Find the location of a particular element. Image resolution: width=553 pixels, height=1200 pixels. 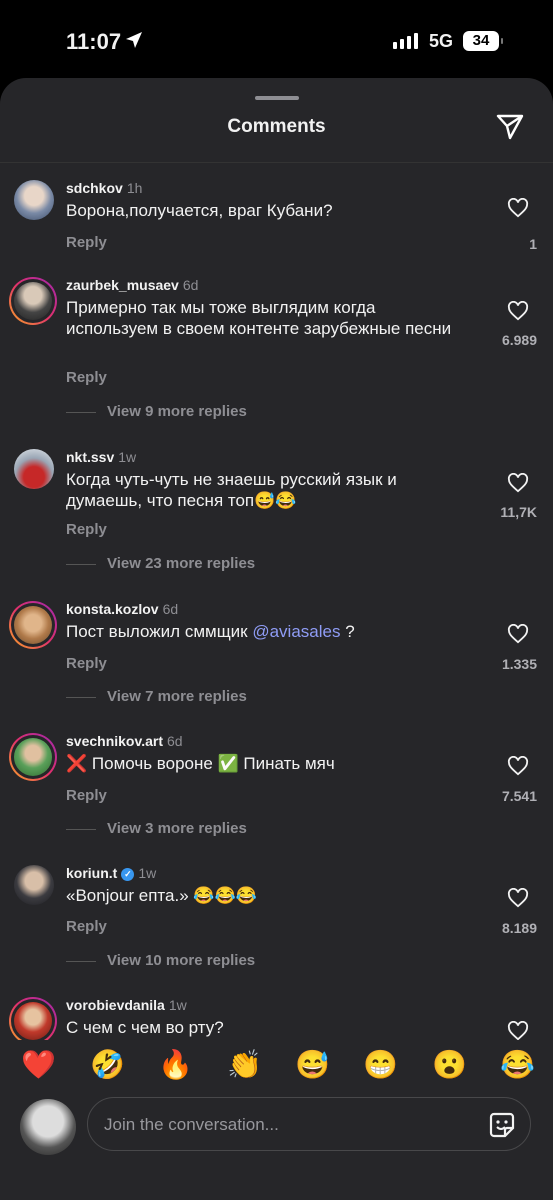

reaction-joy: 😂 is located at coordinates (517, 1064).